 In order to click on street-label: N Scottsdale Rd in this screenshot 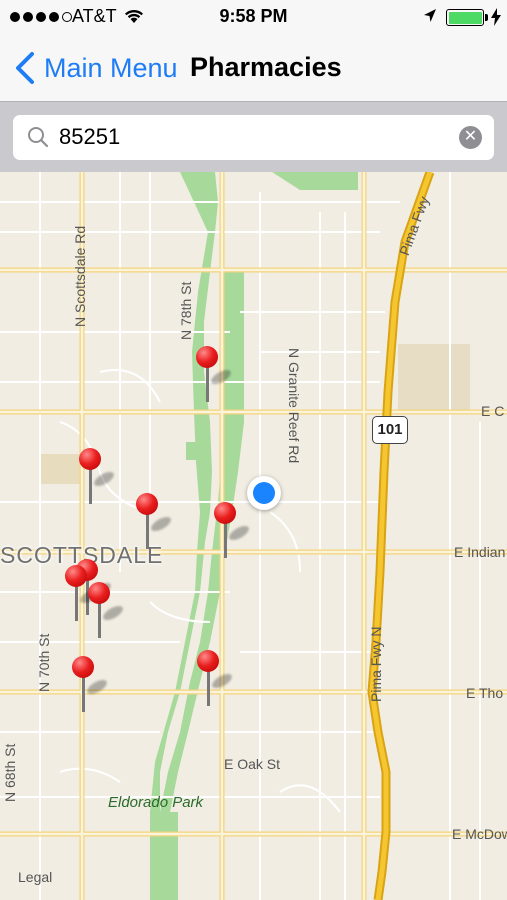, I will do `click(80, 276)`.